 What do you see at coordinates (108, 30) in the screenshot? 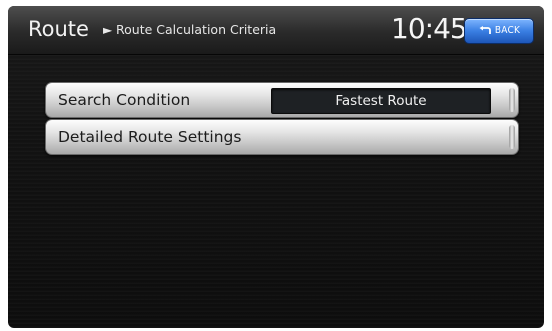
I see `breadcrumb-arrow: ►` at bounding box center [108, 30].